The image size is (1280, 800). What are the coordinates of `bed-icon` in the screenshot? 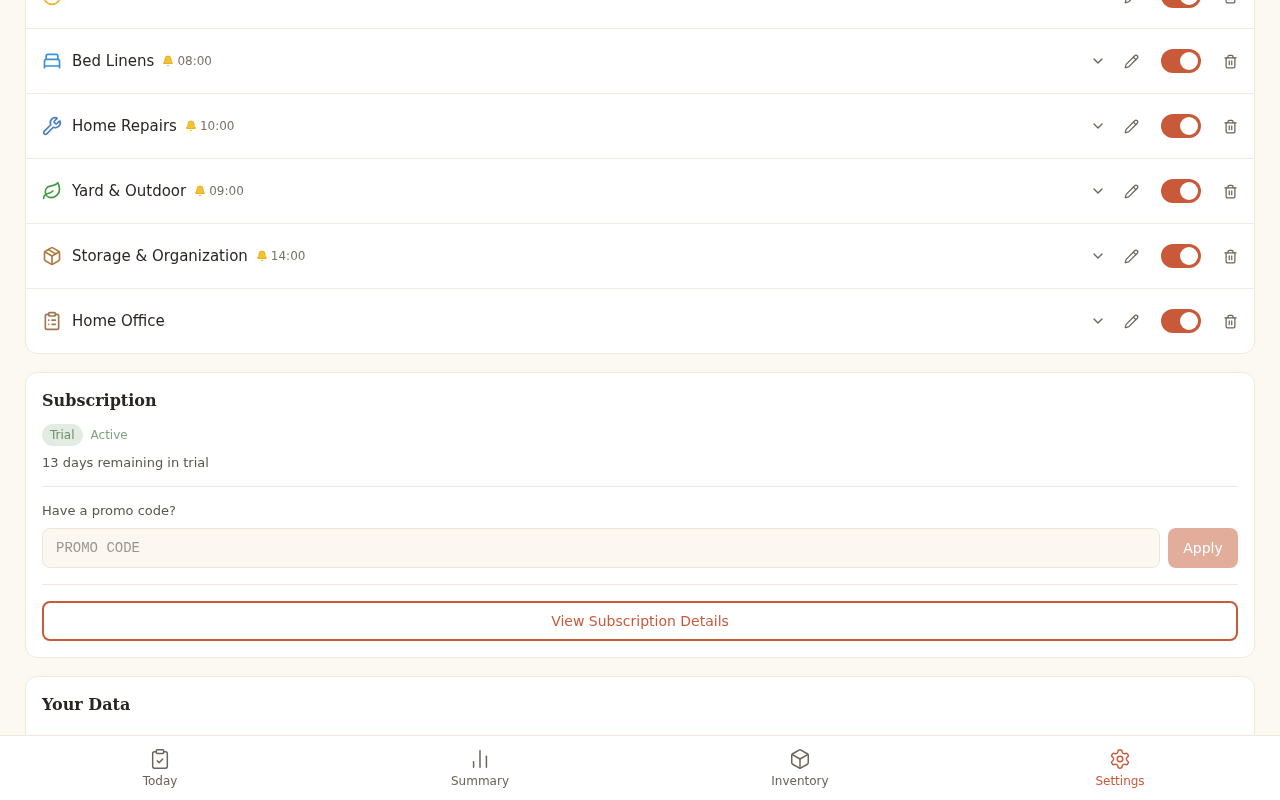 It's located at (52, 61).